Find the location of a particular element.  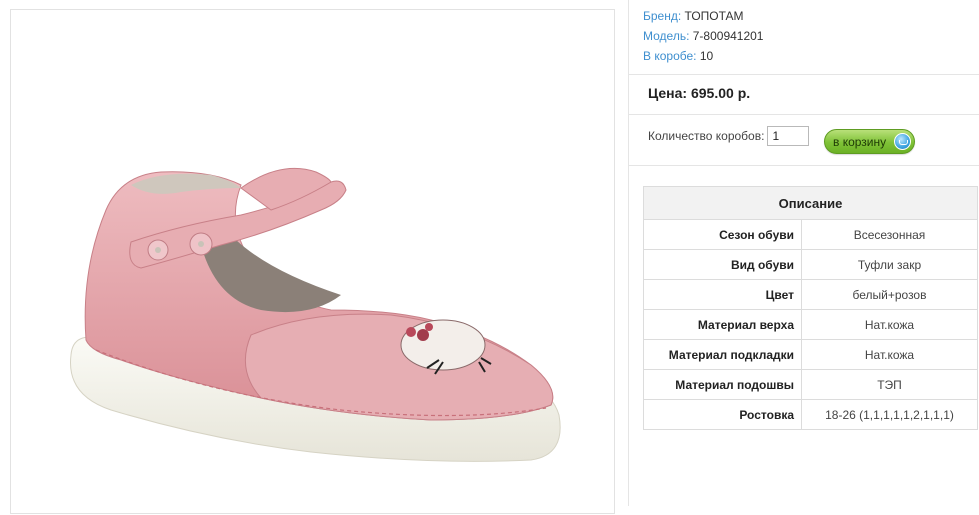

column-divider is located at coordinates (628, 253).